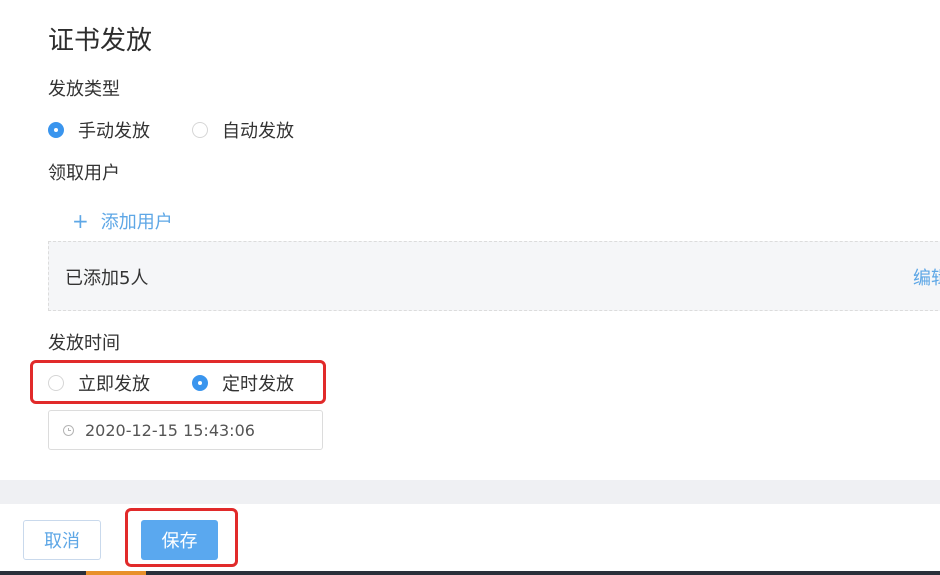 Image resolution: width=940 pixels, height=575 pixels. What do you see at coordinates (107, 278) in the screenshot?
I see `added-users-summary: 已添加5人` at bounding box center [107, 278].